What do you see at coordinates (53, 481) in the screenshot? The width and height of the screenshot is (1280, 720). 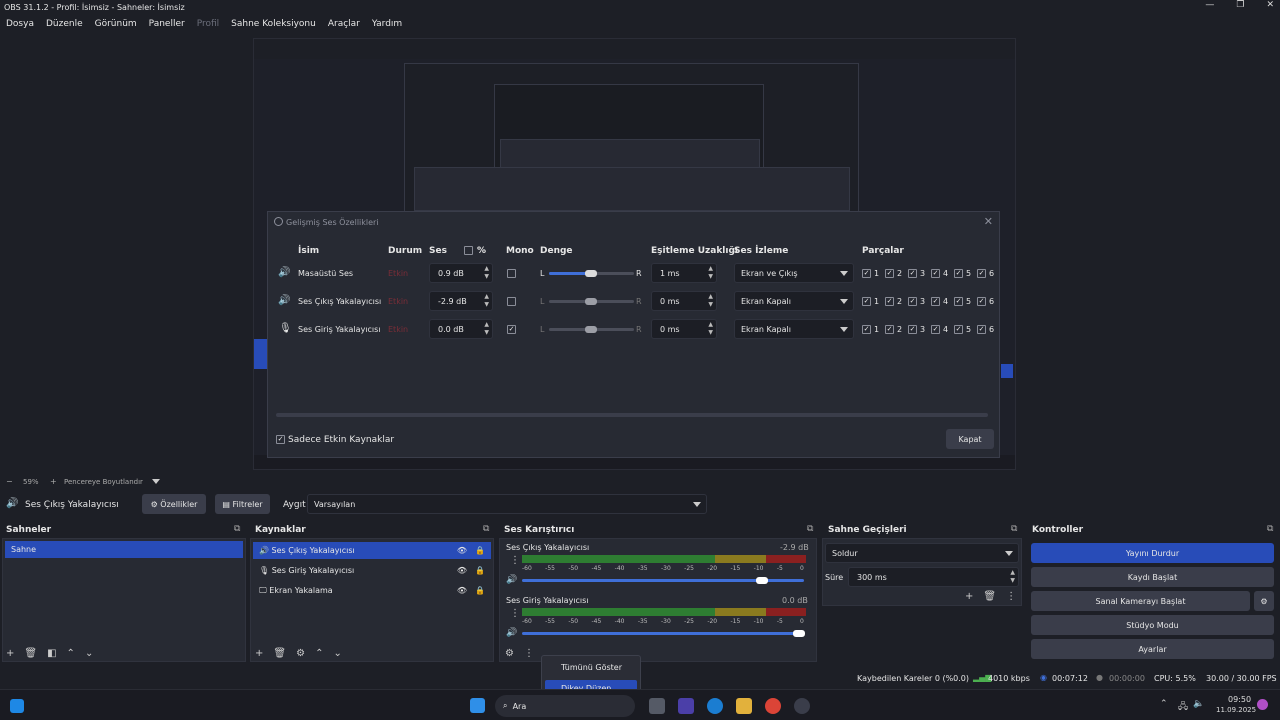 I see `zoom-in-icon: +` at bounding box center [53, 481].